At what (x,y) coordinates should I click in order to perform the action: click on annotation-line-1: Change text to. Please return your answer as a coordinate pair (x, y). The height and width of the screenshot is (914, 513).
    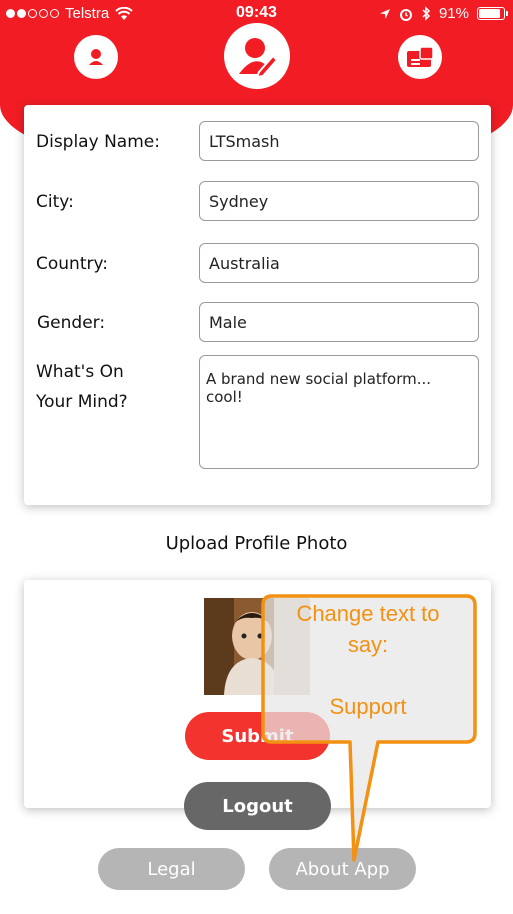
    Looking at the image, I should click on (368, 613).